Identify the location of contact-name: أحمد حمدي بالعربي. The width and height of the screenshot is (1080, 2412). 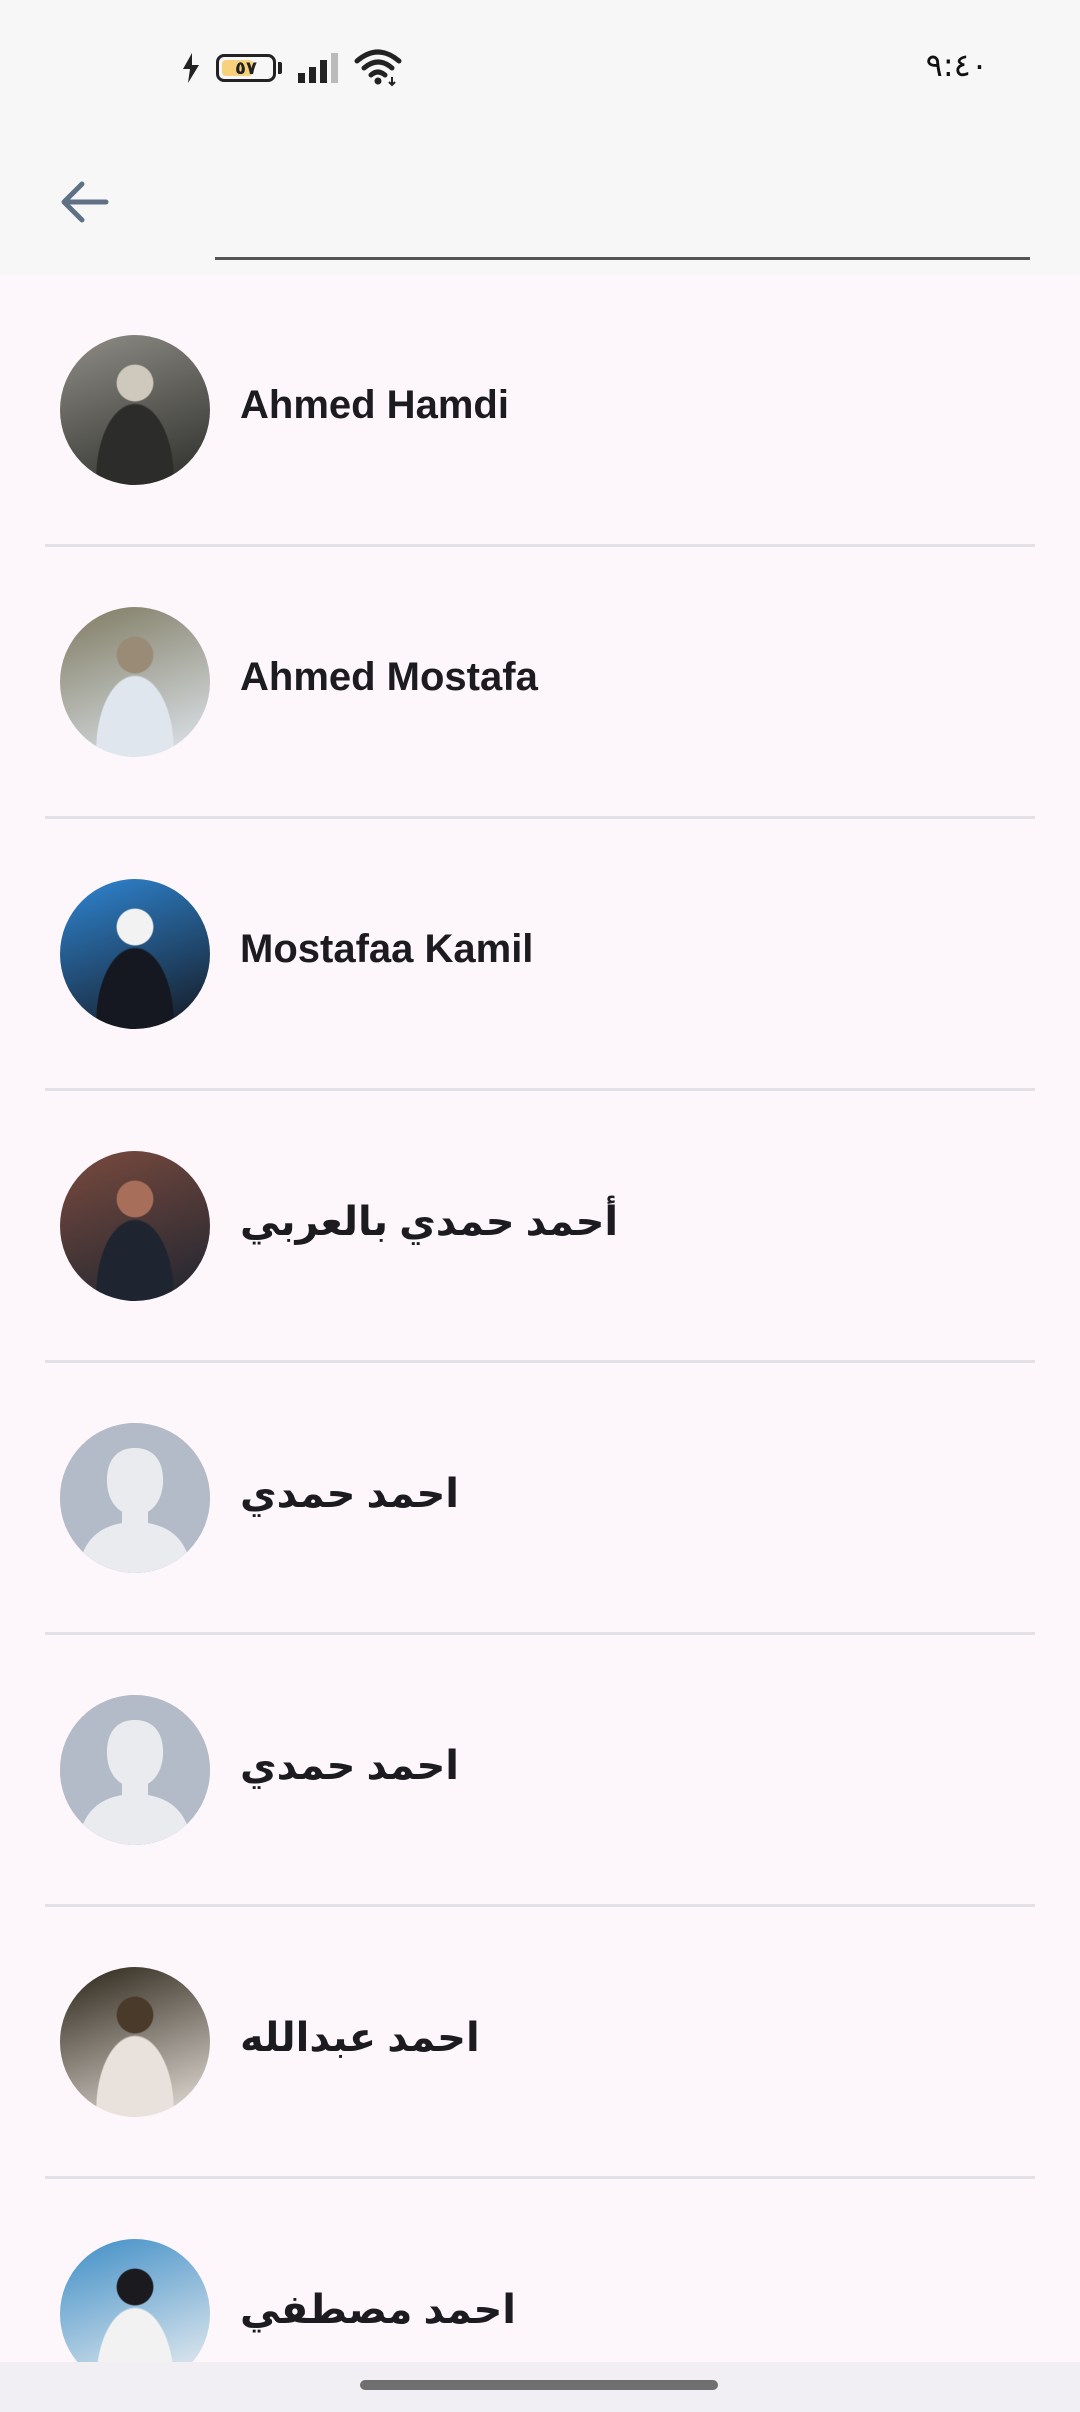
(429, 1222).